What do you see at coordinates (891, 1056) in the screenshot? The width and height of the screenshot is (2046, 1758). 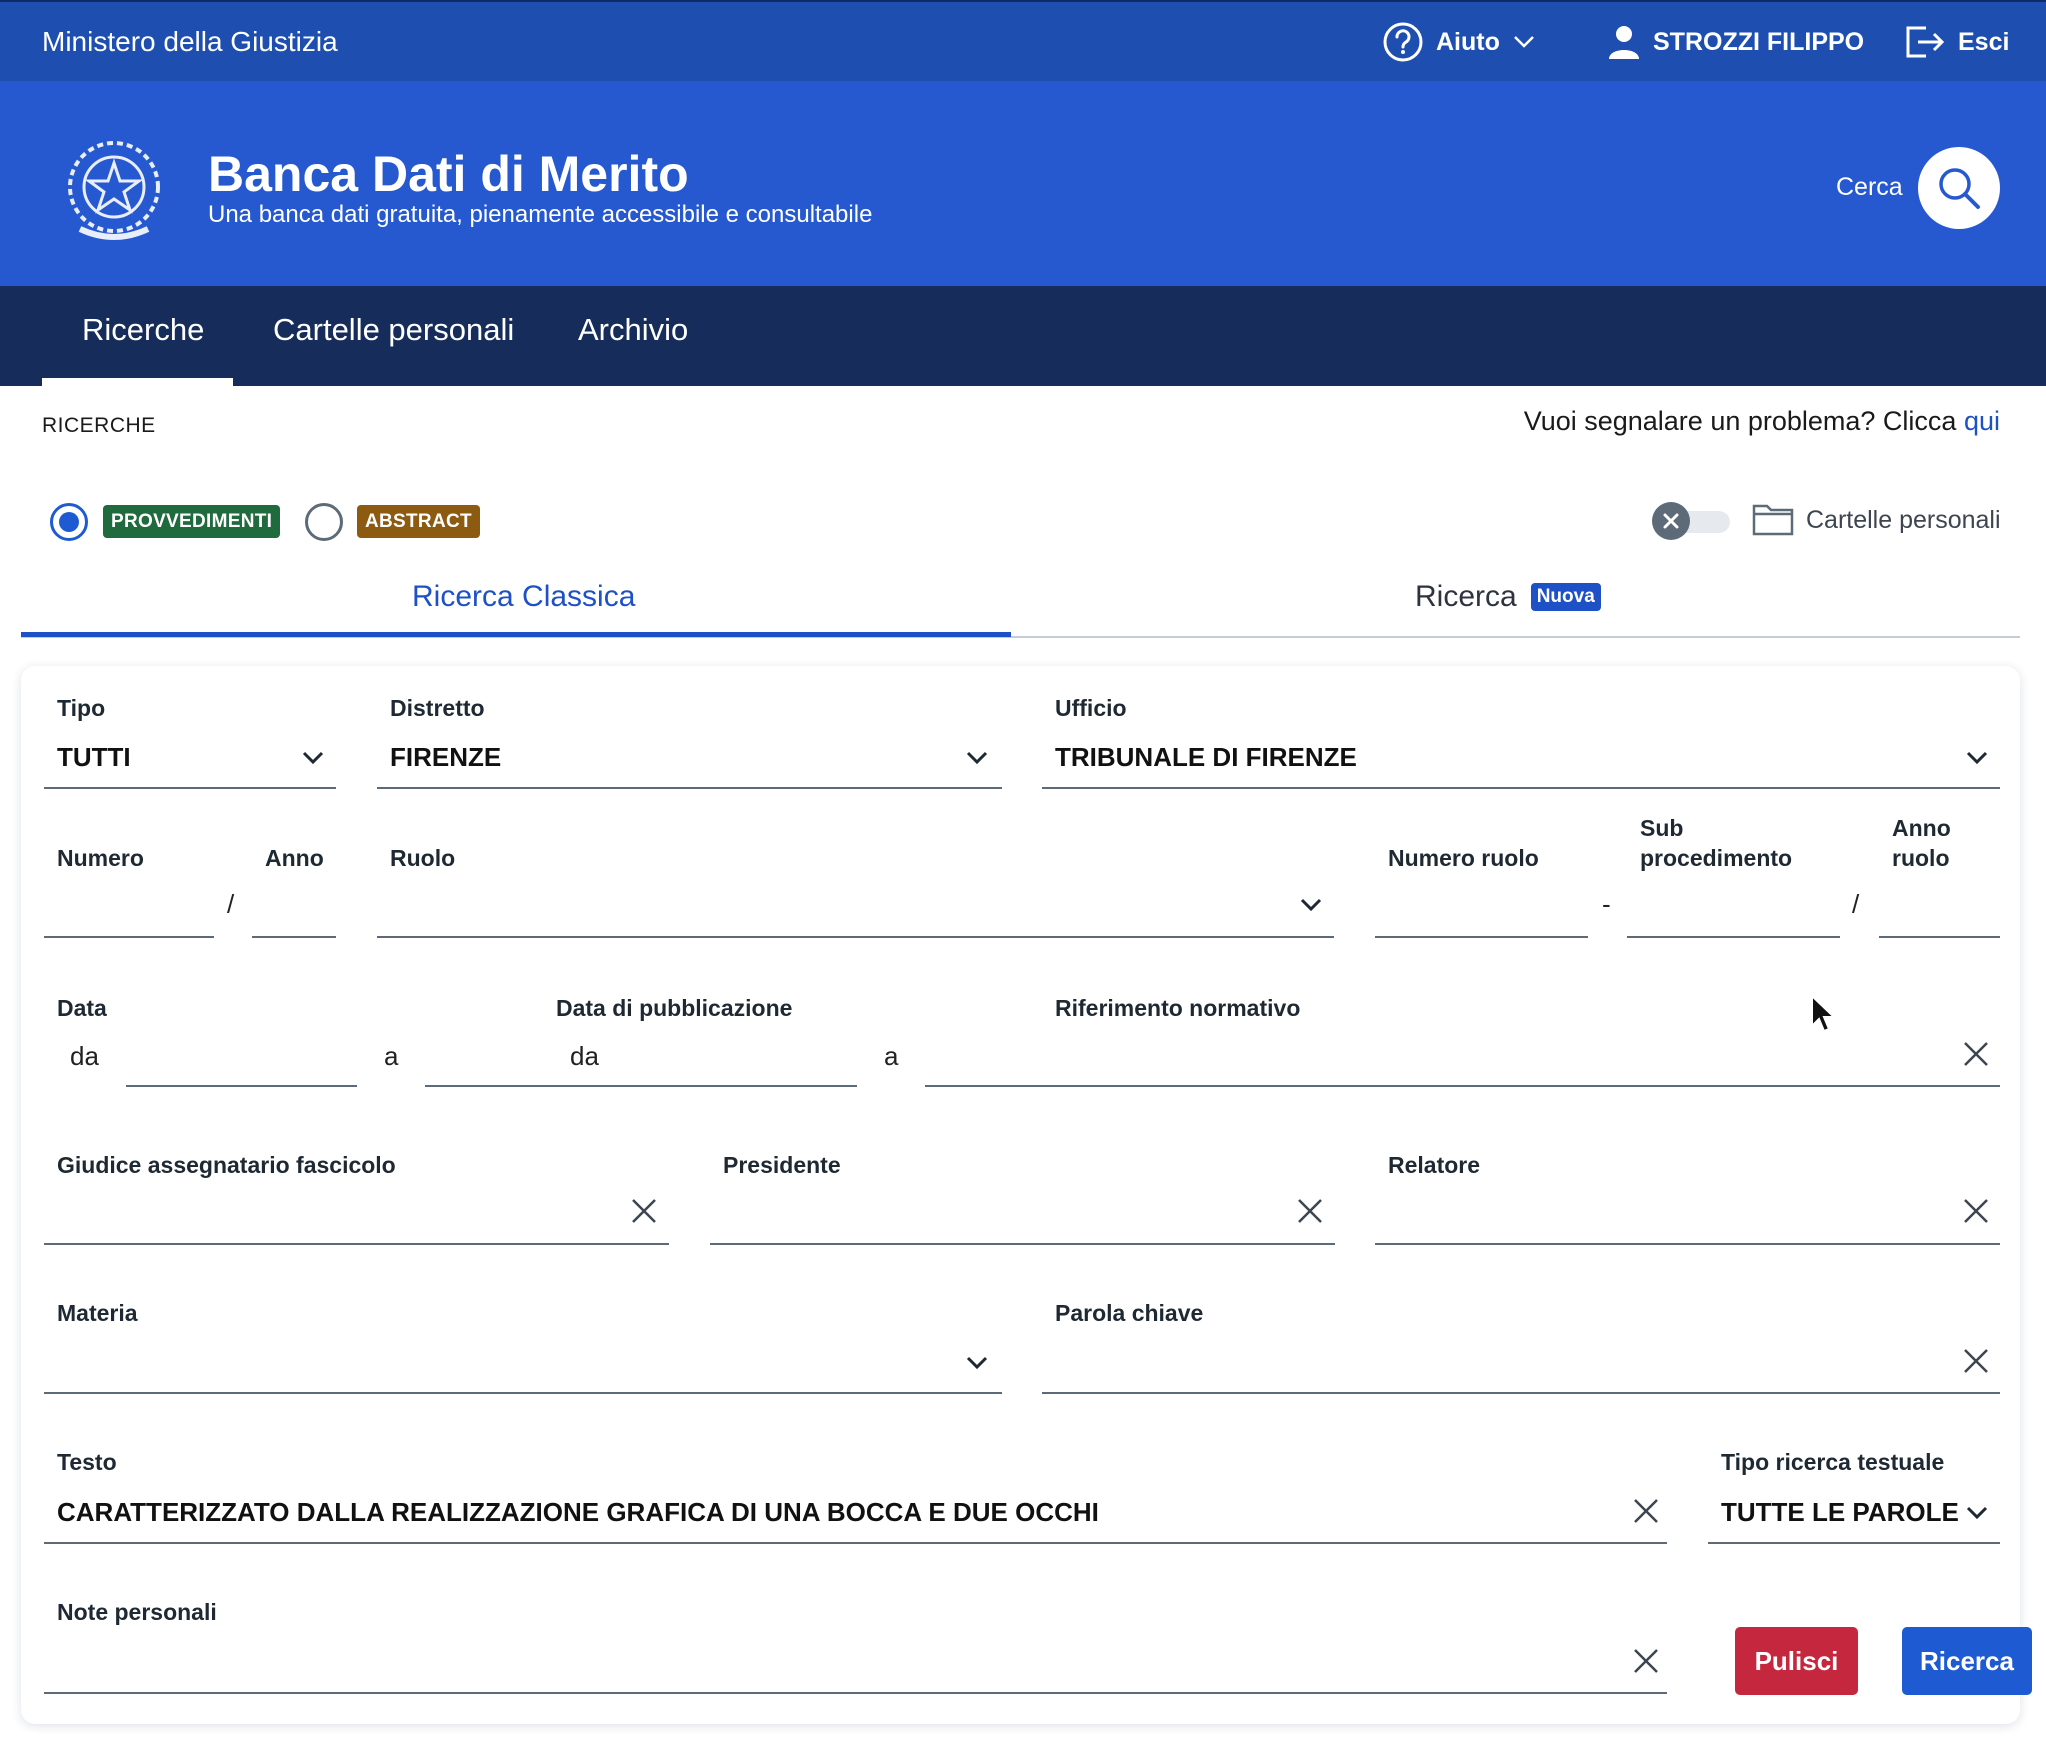 I see `data-pub-to-label: a` at bounding box center [891, 1056].